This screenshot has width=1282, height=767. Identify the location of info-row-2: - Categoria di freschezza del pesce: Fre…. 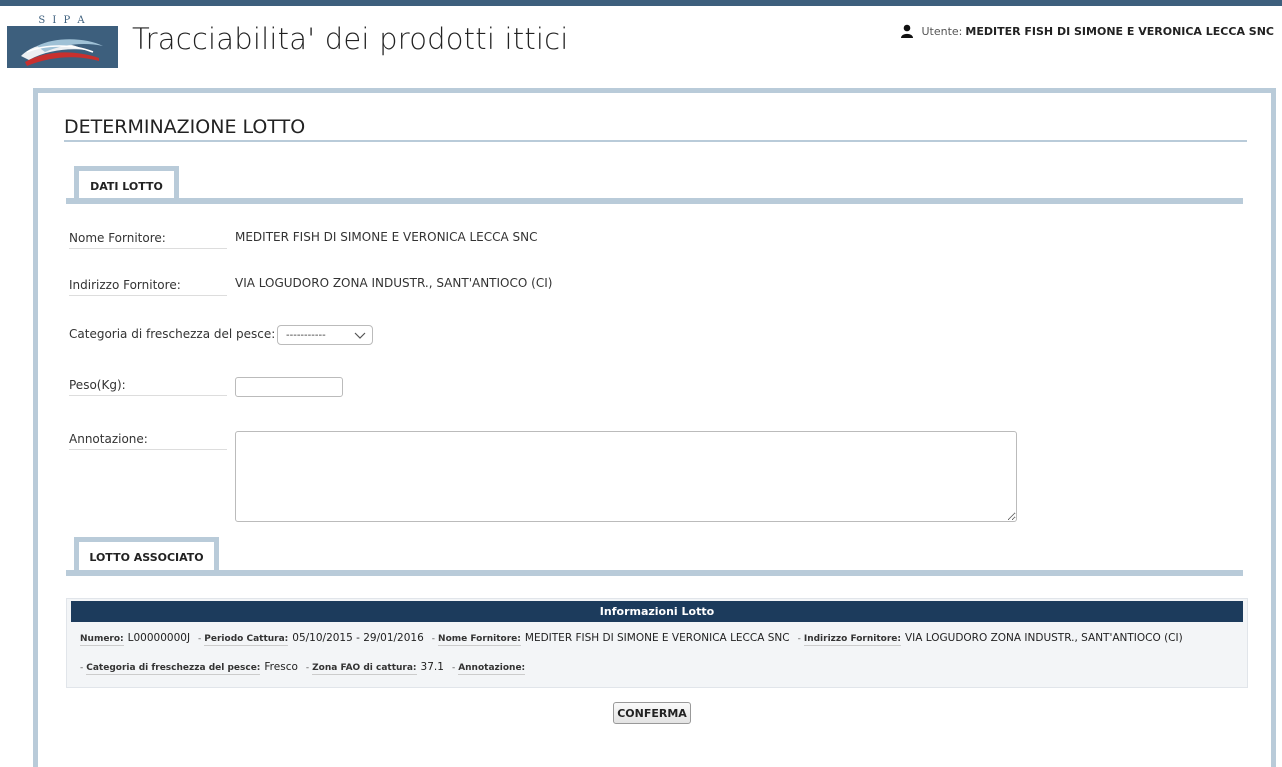
(304, 665).